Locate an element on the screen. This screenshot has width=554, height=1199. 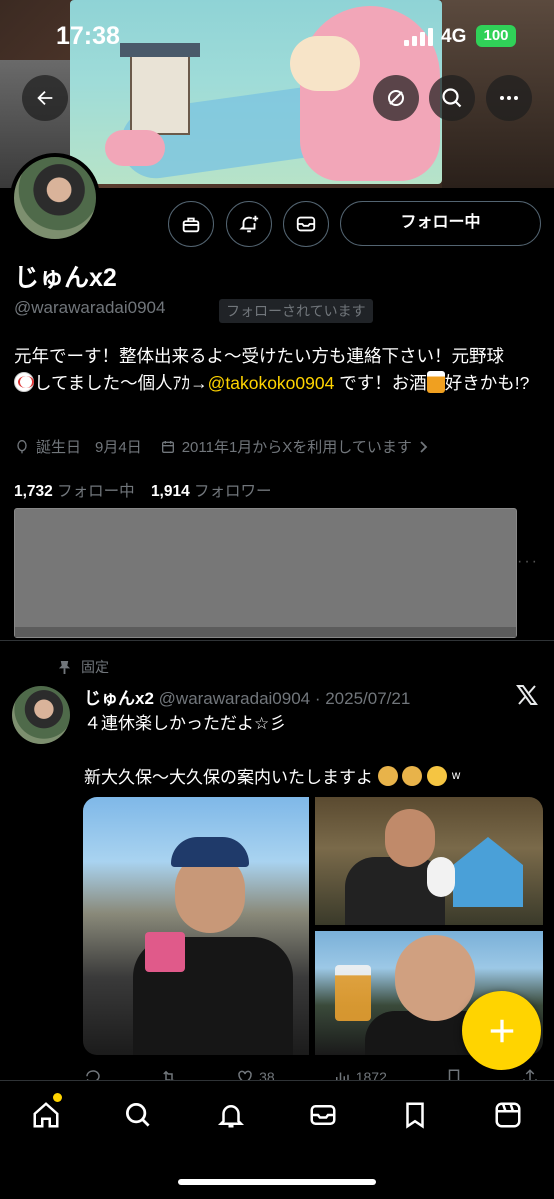
birthday-label: 誕生日 is located at coordinates (59, 447).